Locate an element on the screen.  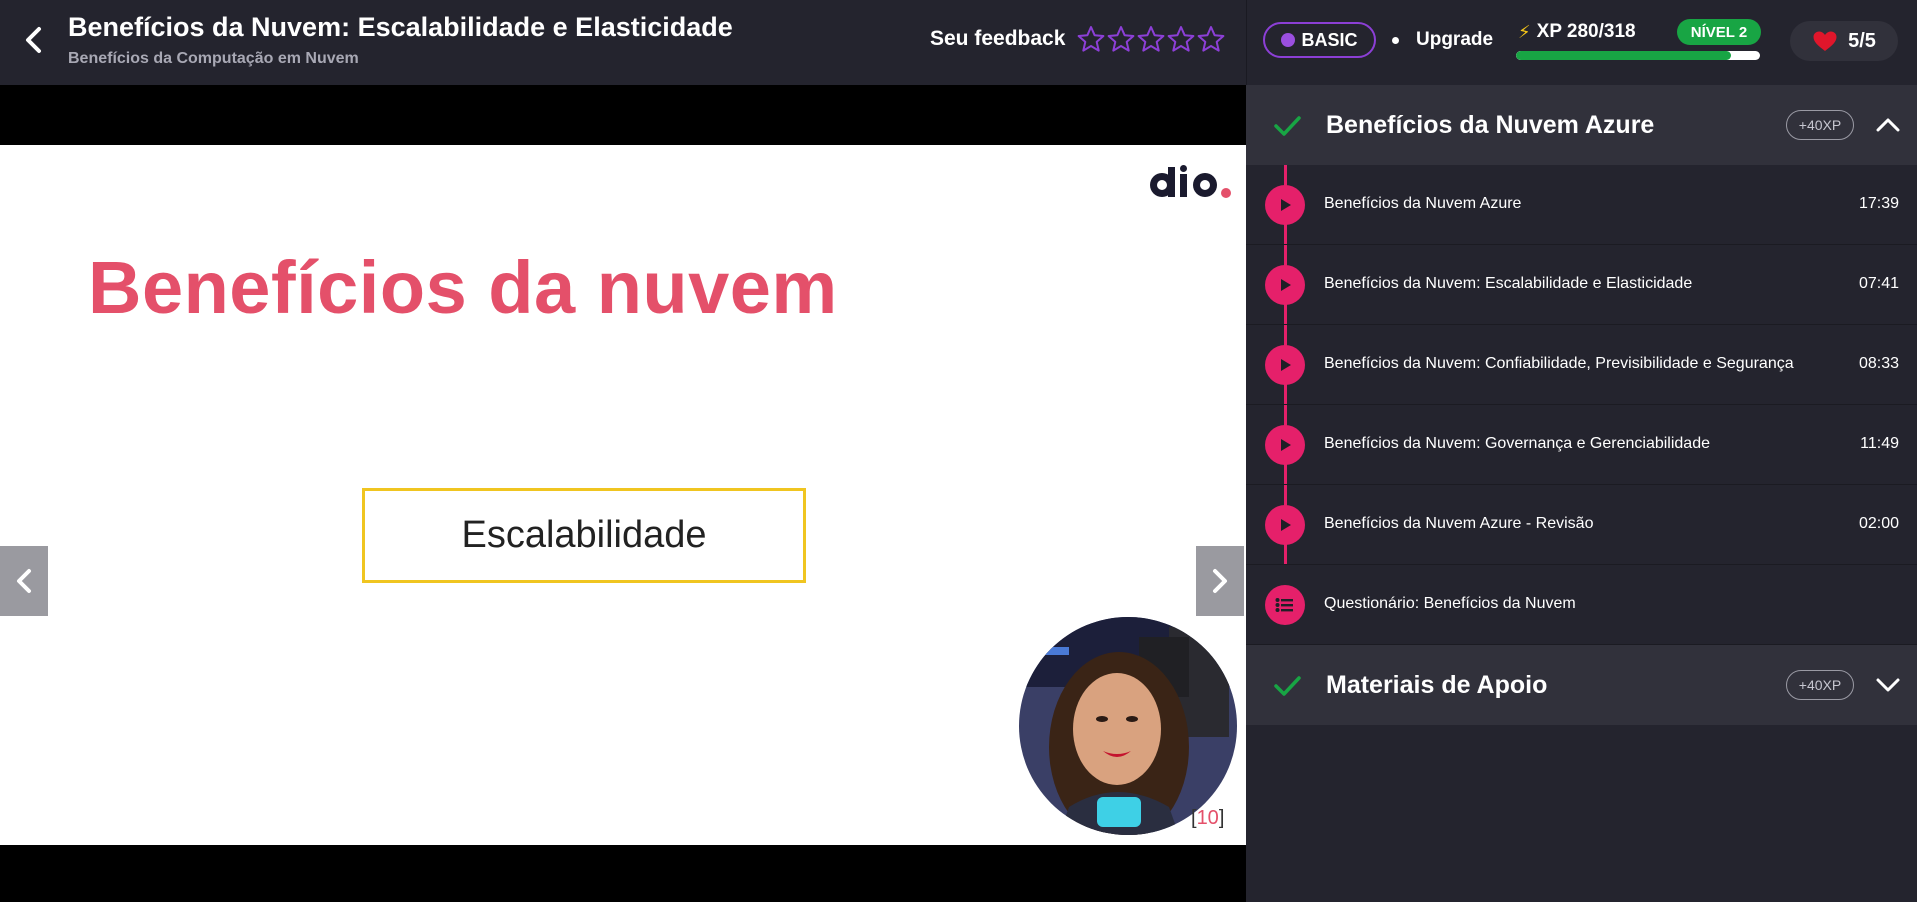
previous-lesson-button is located at coordinates (24, 581).